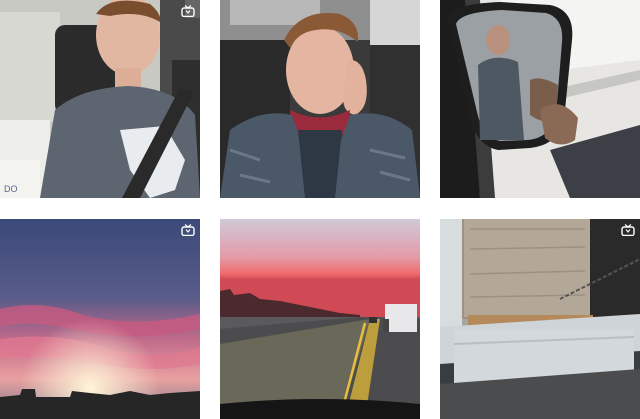  Describe the element at coordinates (11, 189) in the screenshot. I see `svg-text: DO` at that location.